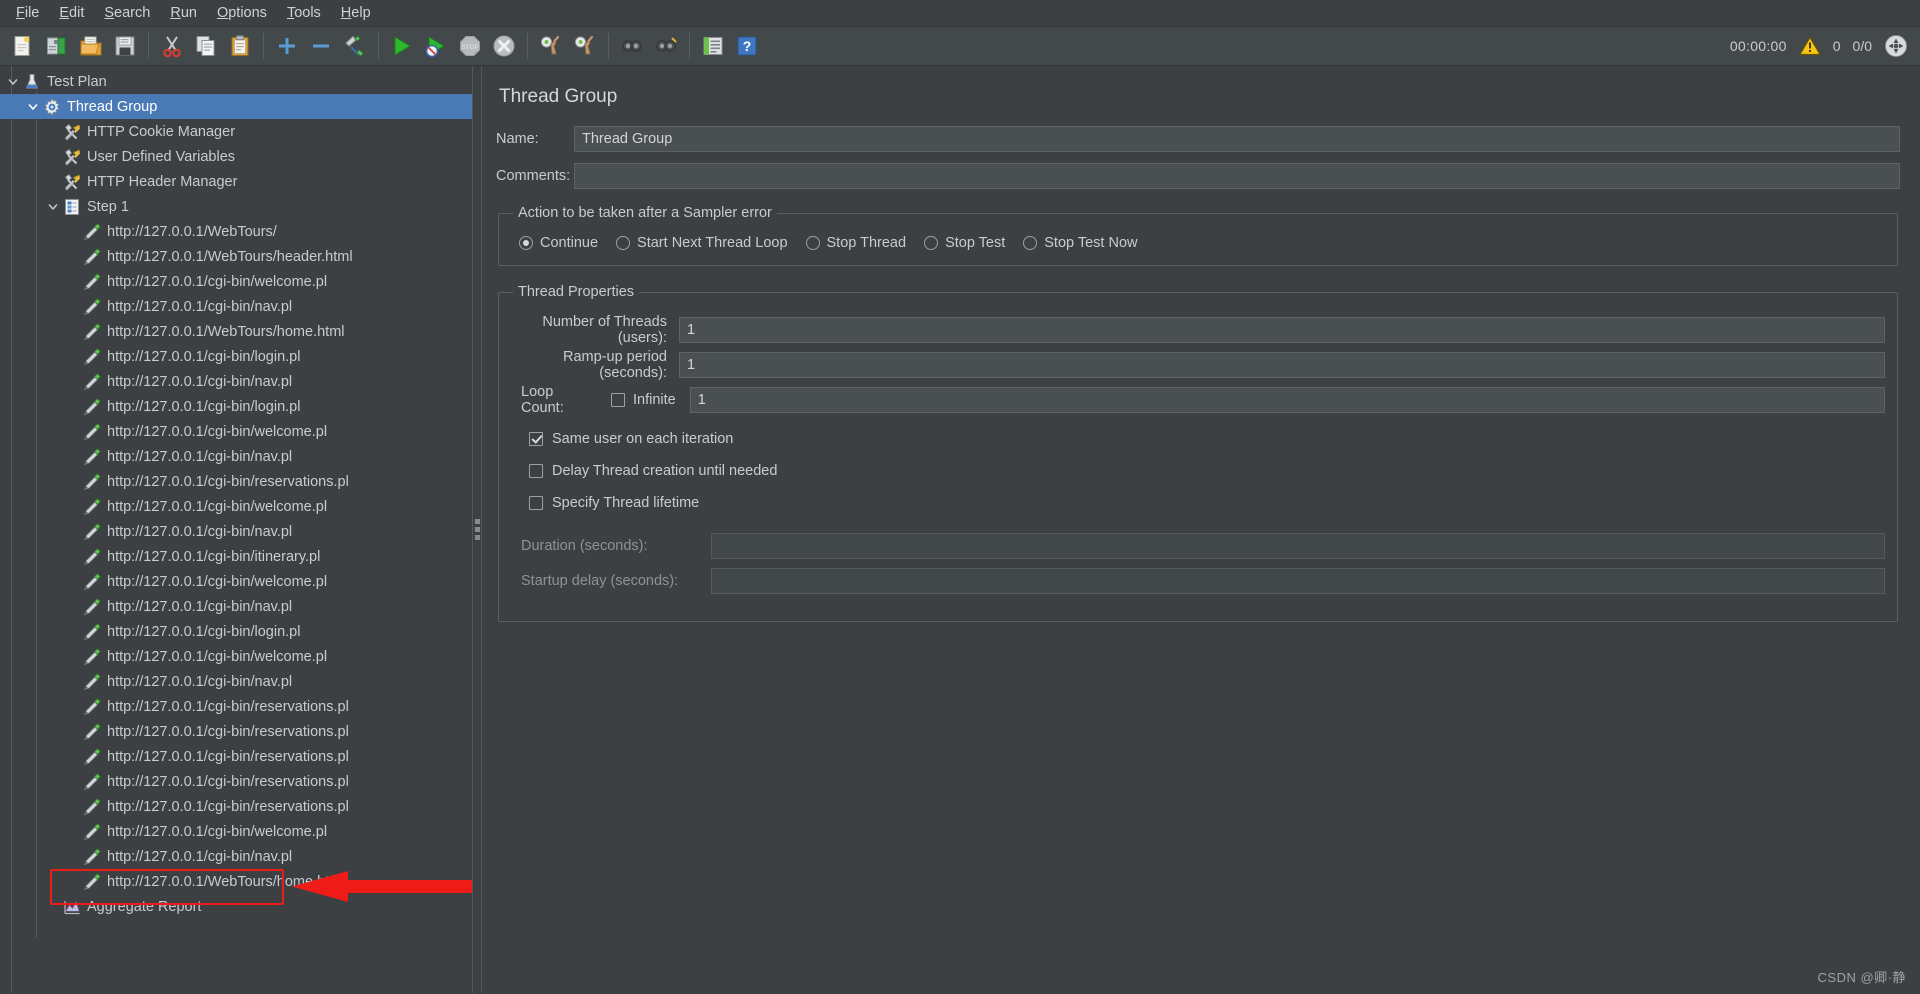 This screenshot has width=1920, height=994. I want to click on menu-edit: Edit, so click(71, 13).